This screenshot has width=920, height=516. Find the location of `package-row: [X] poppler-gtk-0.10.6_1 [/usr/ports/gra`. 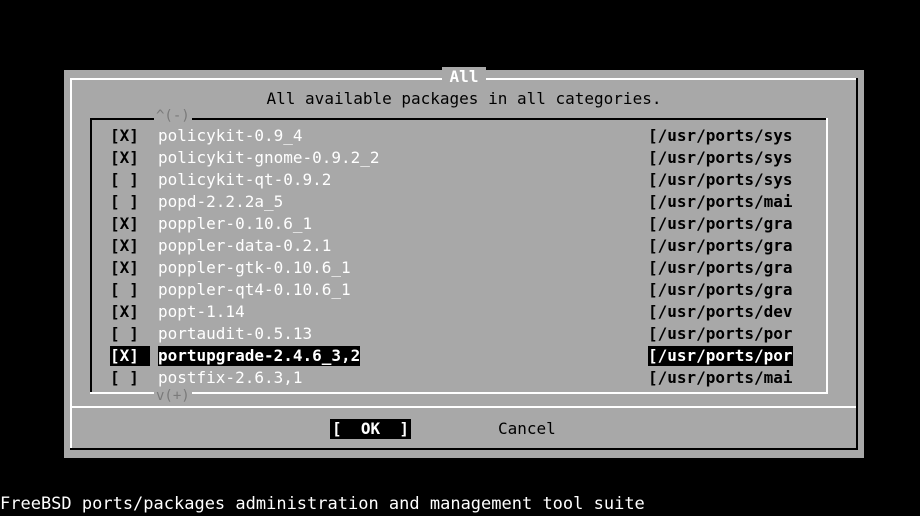

package-row: [X] poppler-gtk-0.10.6_1 [/usr/ports/gra is located at coordinates (480, 268).